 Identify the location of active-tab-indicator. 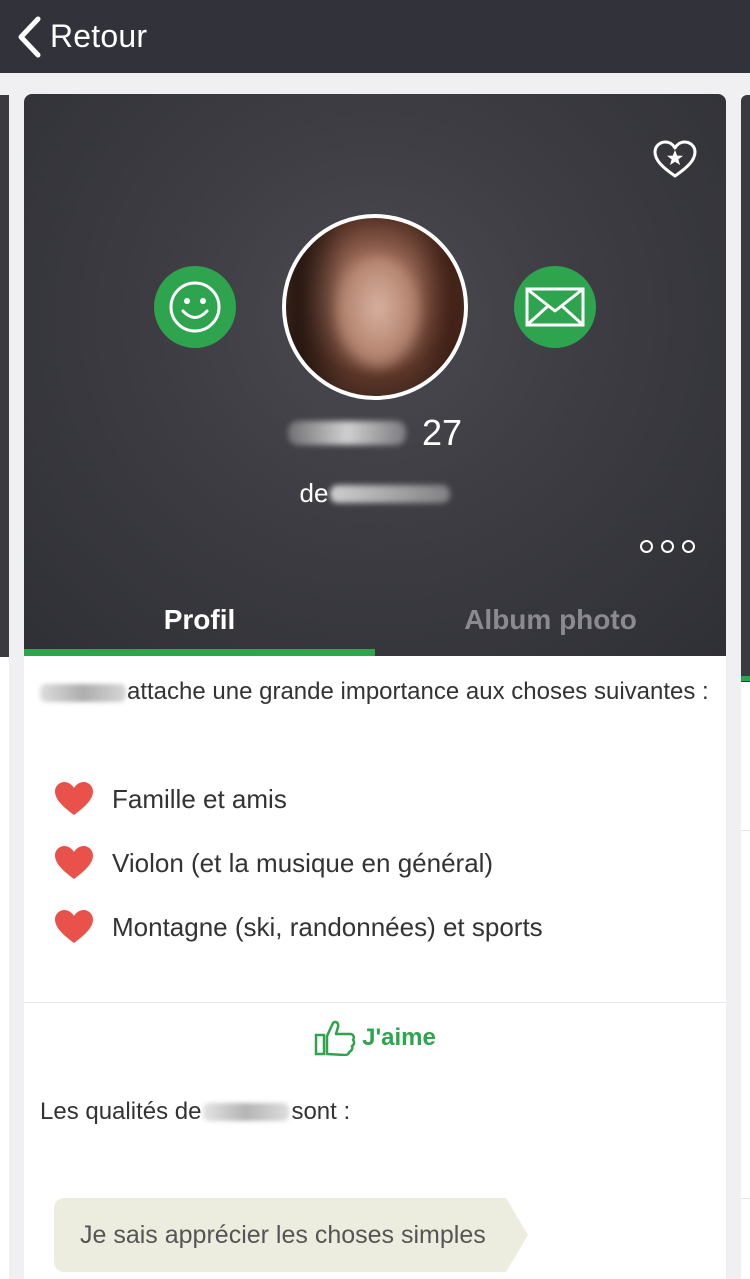
(199, 652).